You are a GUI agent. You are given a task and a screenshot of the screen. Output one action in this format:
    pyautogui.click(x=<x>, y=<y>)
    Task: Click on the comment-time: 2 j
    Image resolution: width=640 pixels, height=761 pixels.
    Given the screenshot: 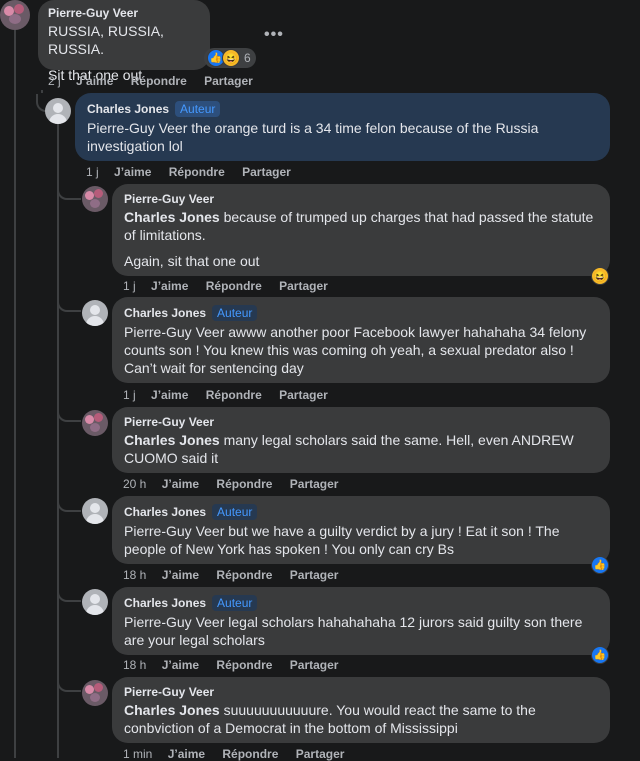 What is the action you would take?
    pyautogui.click(x=54, y=81)
    